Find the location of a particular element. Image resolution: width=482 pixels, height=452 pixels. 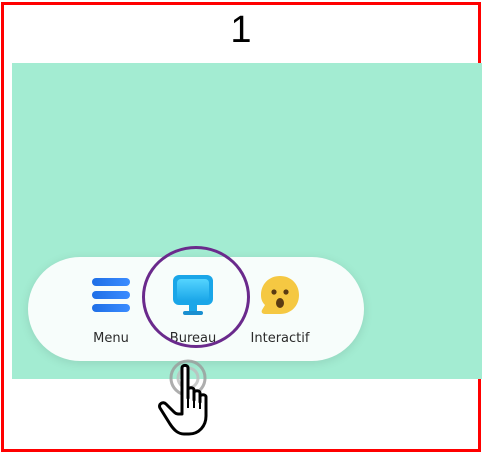

dock-item-menu: Menu is located at coordinates (111, 309).